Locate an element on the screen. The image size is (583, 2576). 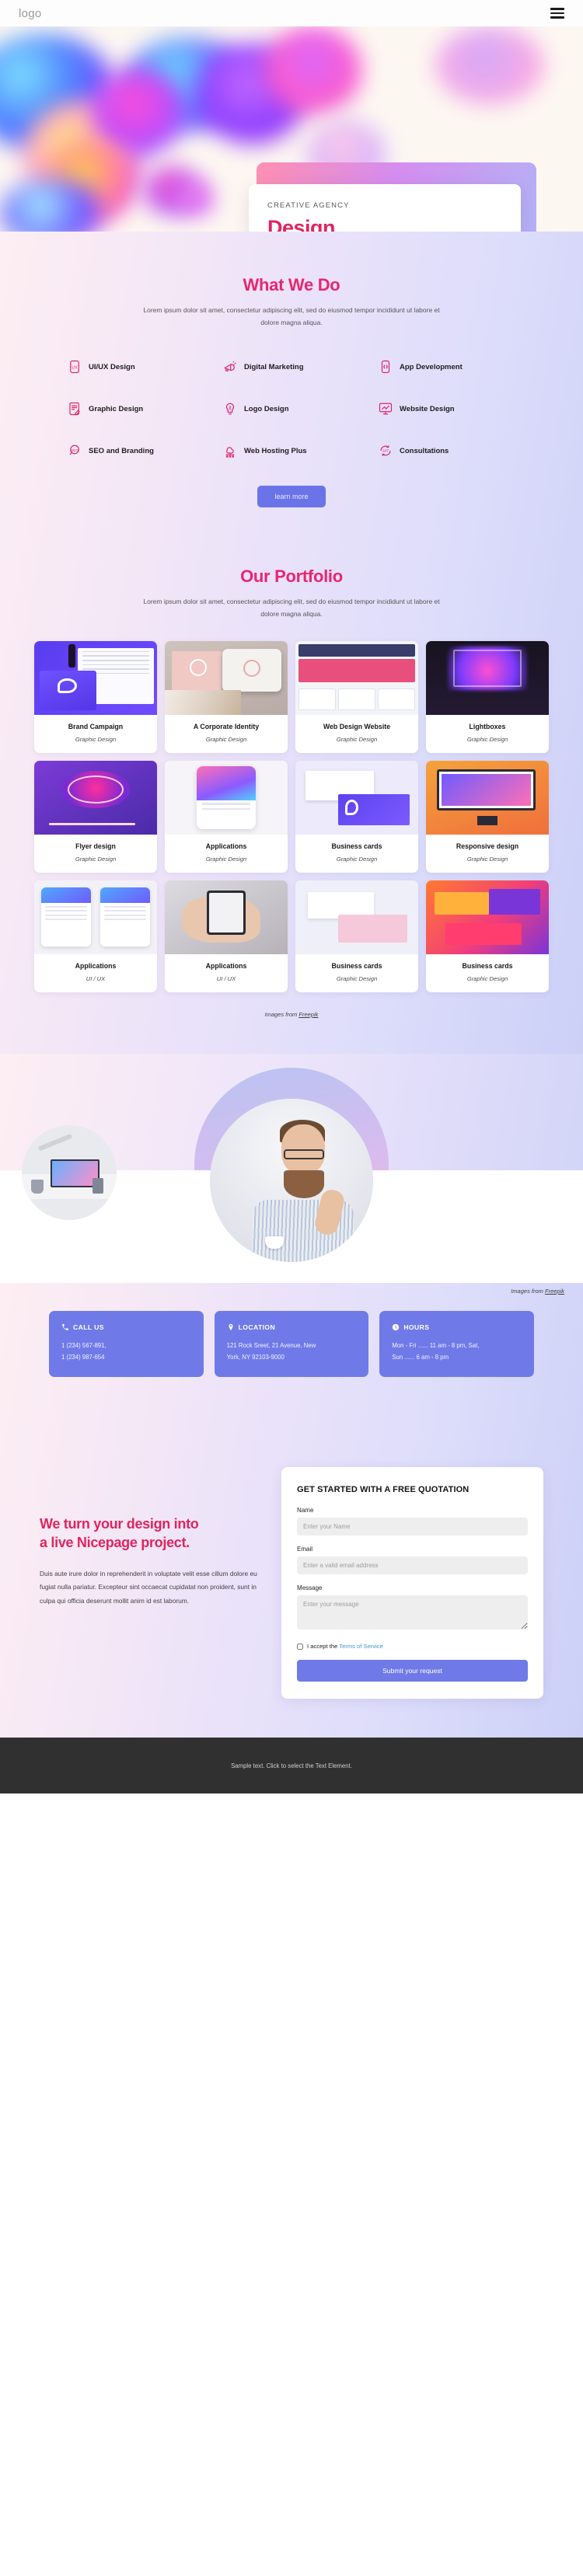
service-item-ui-ux-design: UX UI/UX Design is located at coordinates (136, 367).